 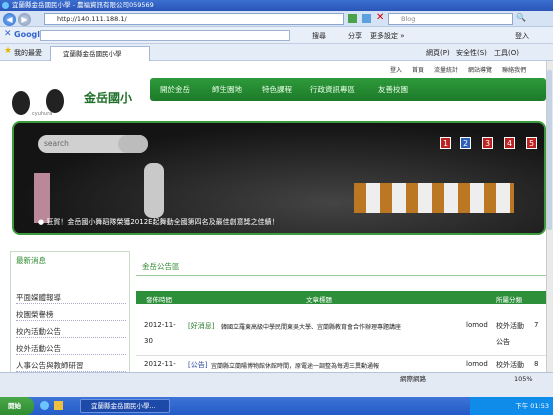 I want to click on google-toolbar: ✕ Google 搜尋 分享 更多設定 » 登入, so click(x=276, y=35).